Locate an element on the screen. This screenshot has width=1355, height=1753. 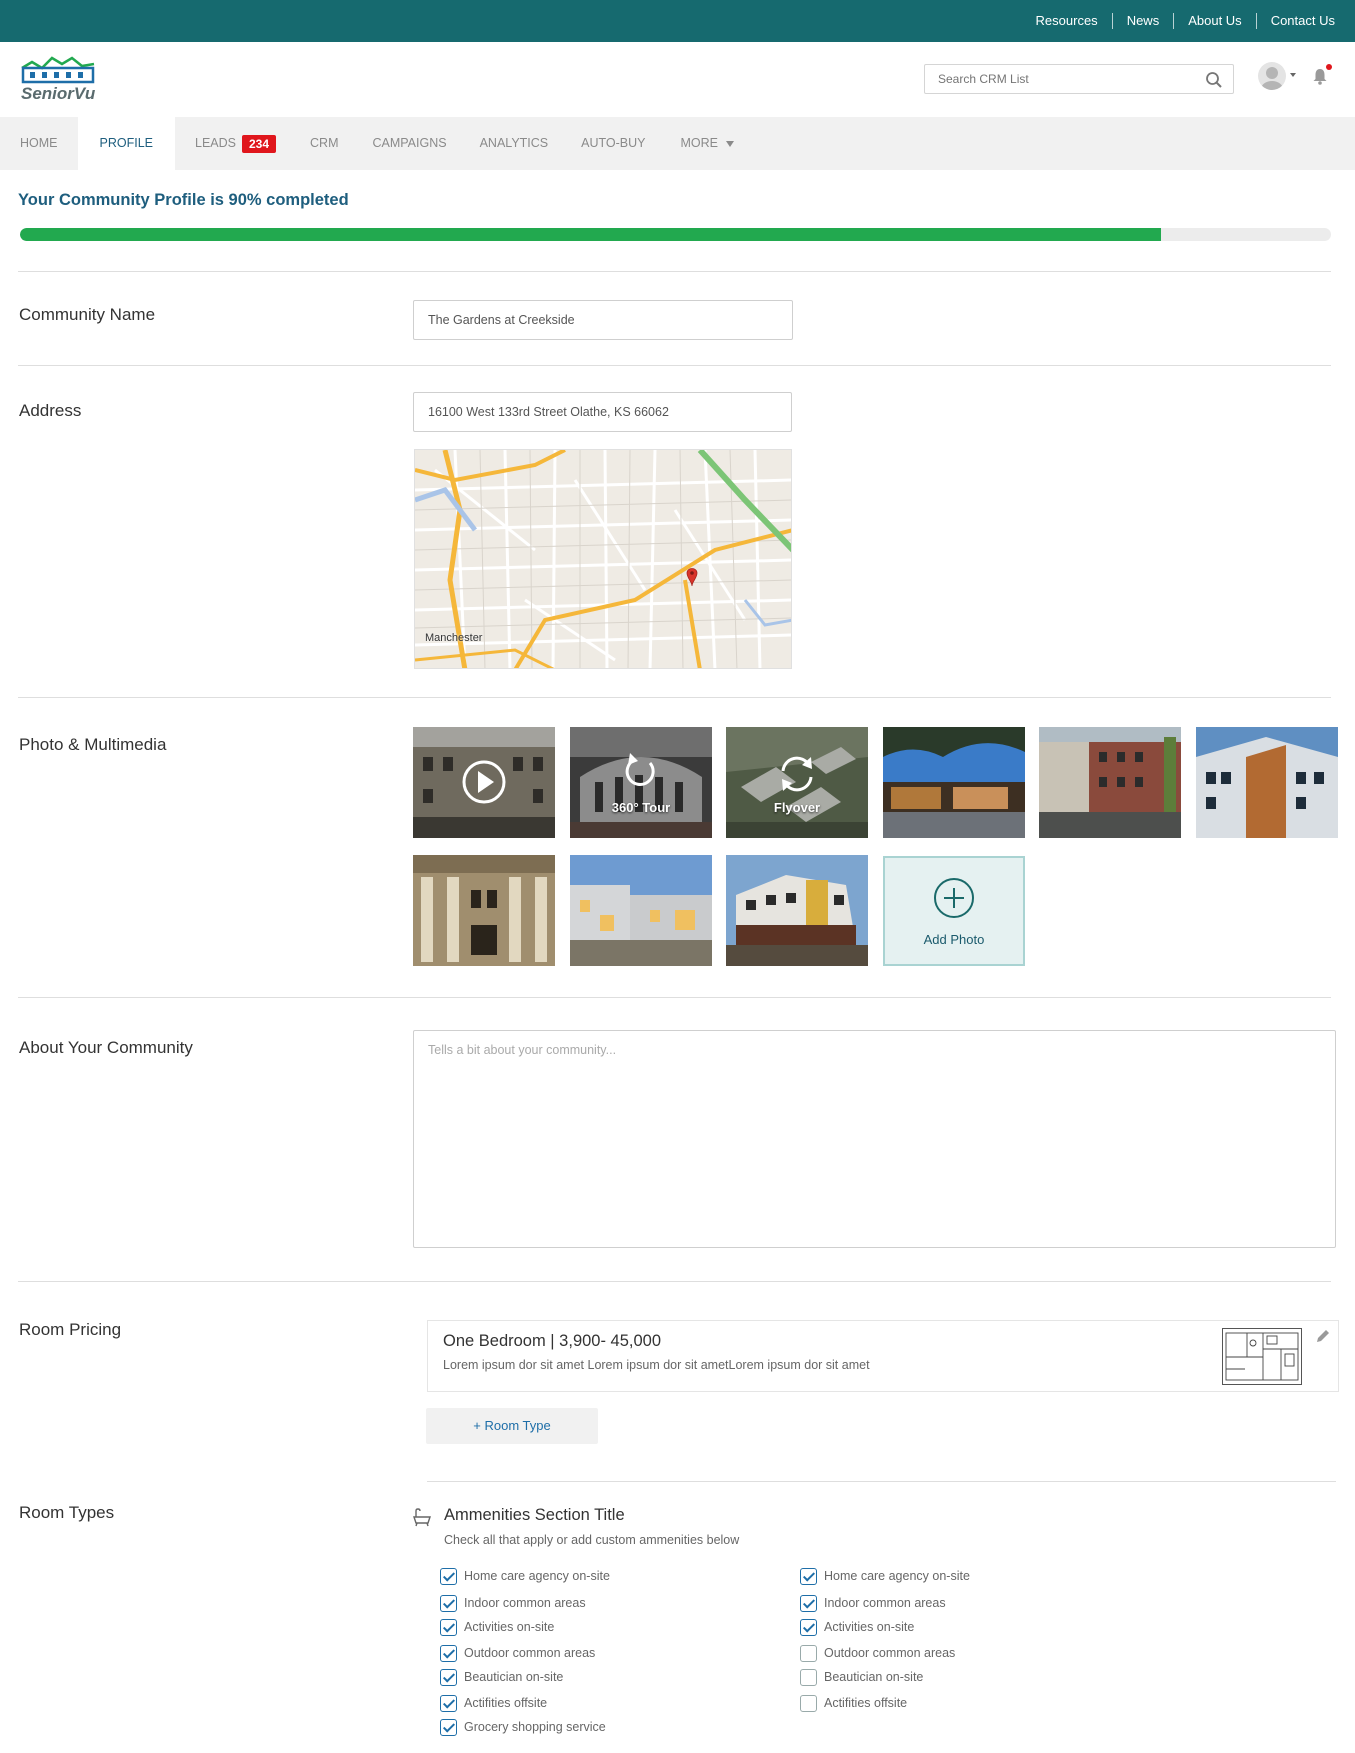
add-room-type-button: + Room Type is located at coordinates (512, 1426).